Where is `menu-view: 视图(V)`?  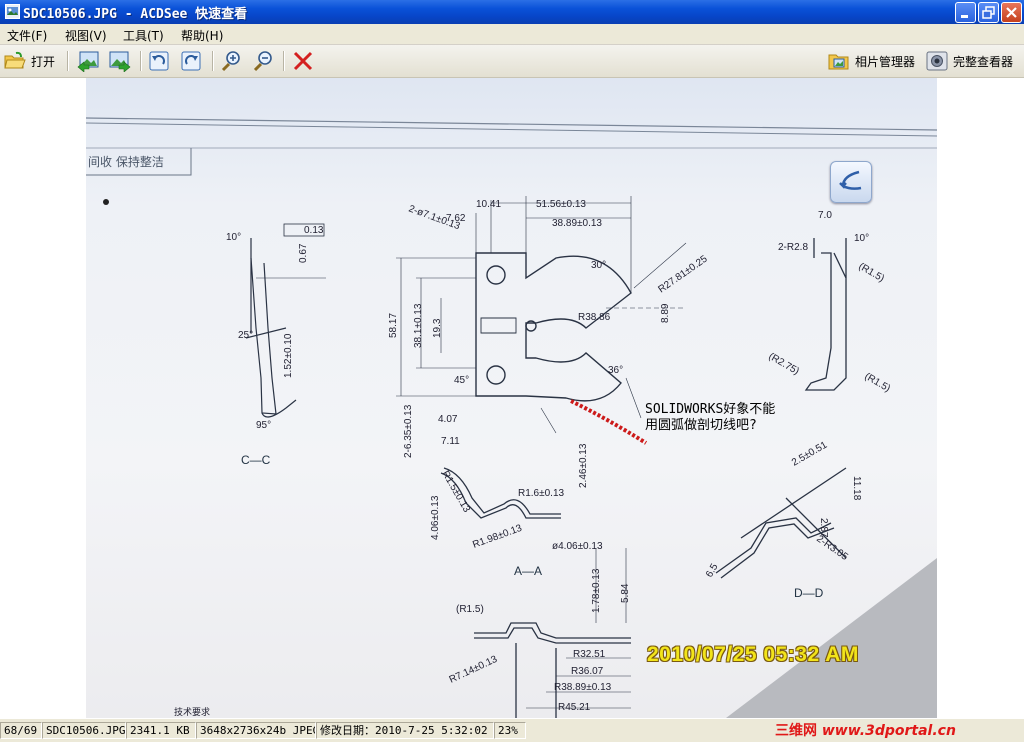
menu-view: 视图(V) is located at coordinates (86, 35).